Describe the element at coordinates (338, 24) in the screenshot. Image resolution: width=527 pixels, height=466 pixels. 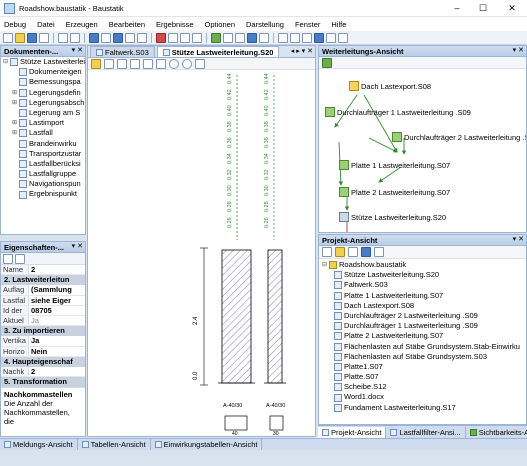
I see `menu-hilfe: Hilfe` at that location.